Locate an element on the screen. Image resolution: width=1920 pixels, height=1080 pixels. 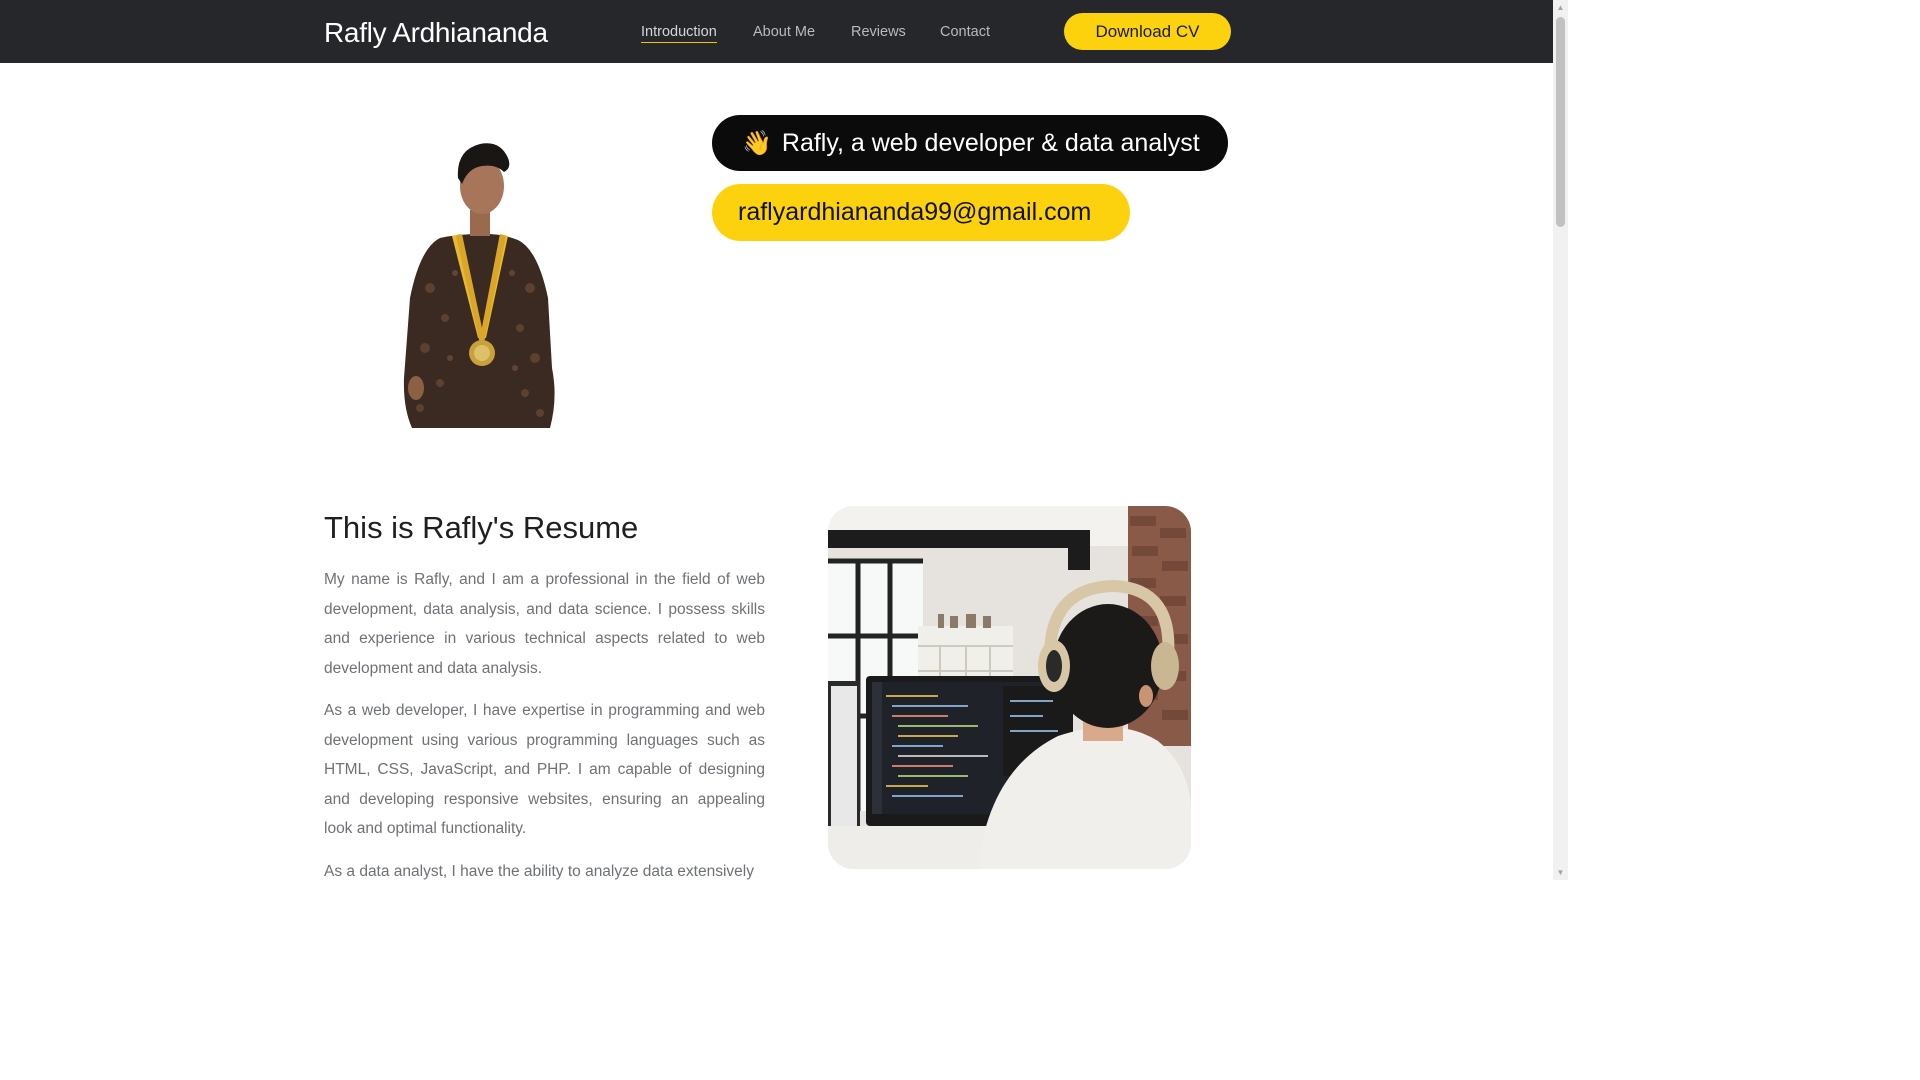
tagline-pill: 👋 Rafly, a web developer & data analyst is located at coordinates (970, 143).